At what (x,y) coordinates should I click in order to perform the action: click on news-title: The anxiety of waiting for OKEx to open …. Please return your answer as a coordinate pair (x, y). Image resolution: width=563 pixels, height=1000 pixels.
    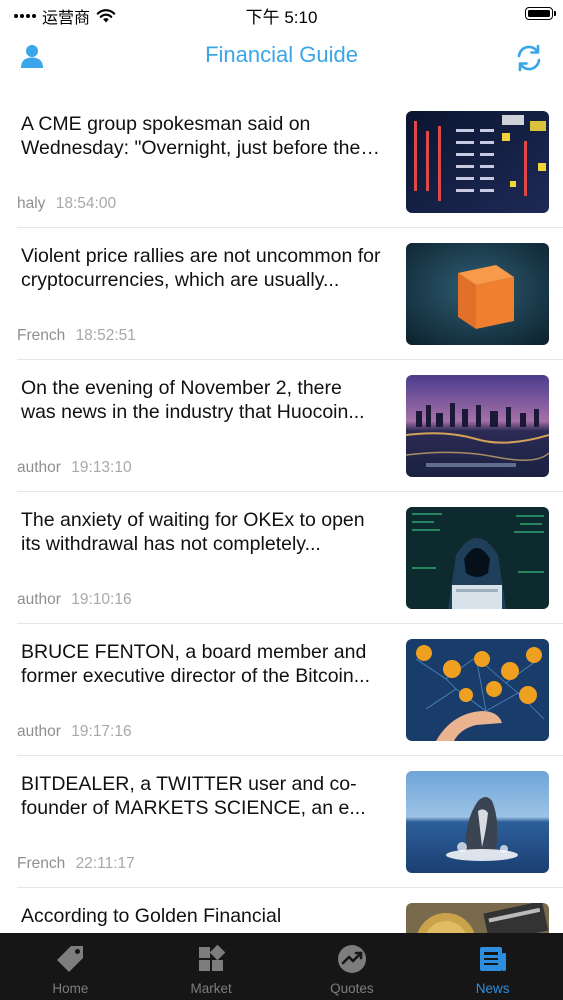
    Looking at the image, I should click on (201, 532).